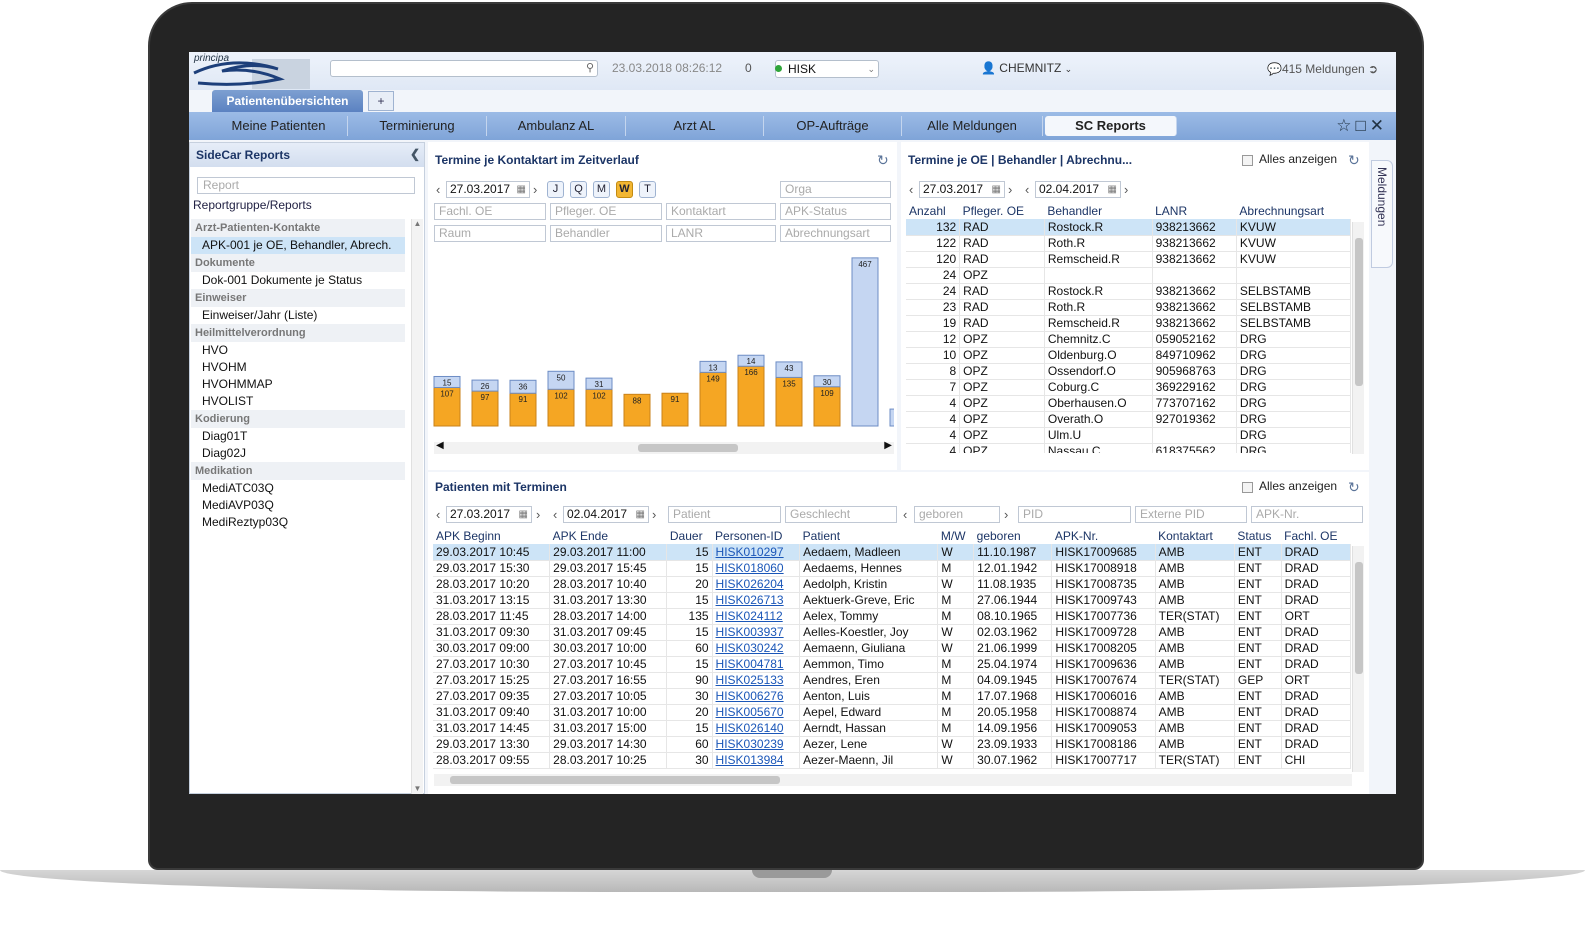 The image size is (1585, 936). I want to click on orga-filter: Orga, so click(835, 189).